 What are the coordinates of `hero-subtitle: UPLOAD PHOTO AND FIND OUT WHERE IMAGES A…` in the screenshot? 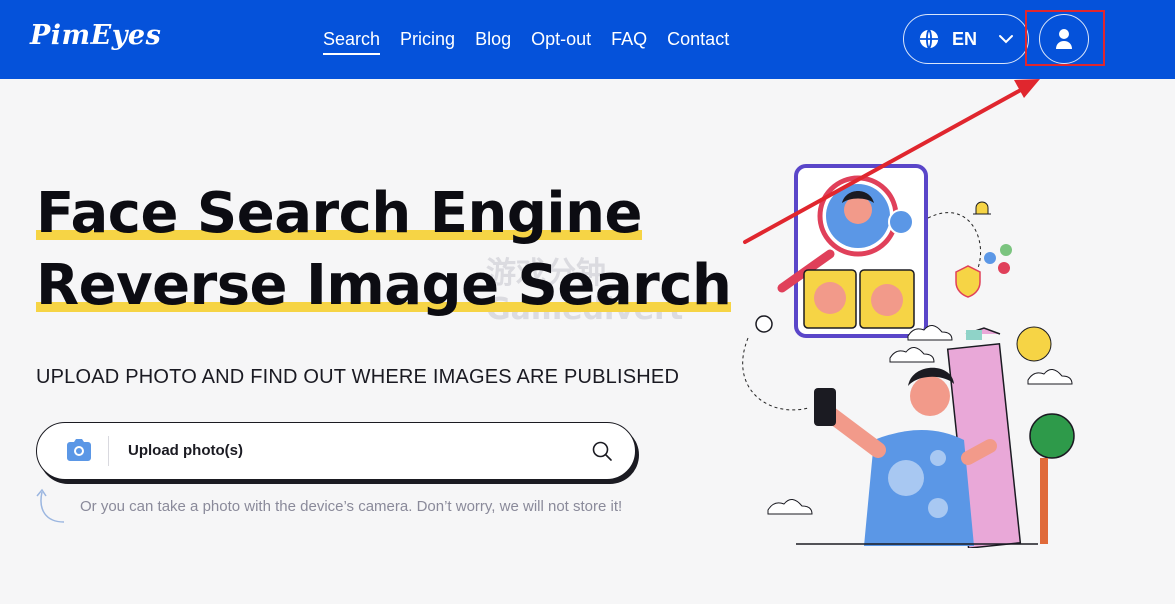 It's located at (358, 377).